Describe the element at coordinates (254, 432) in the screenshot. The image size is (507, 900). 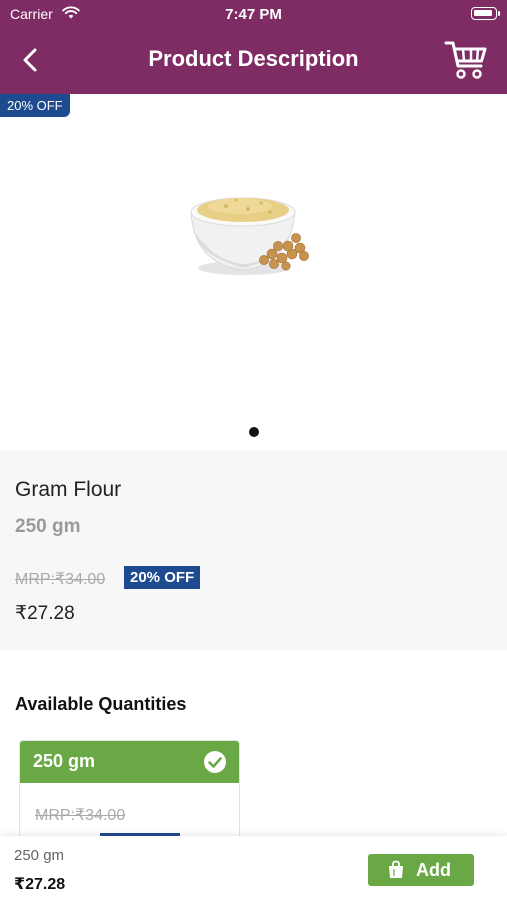
I see `carousel-dot` at that location.